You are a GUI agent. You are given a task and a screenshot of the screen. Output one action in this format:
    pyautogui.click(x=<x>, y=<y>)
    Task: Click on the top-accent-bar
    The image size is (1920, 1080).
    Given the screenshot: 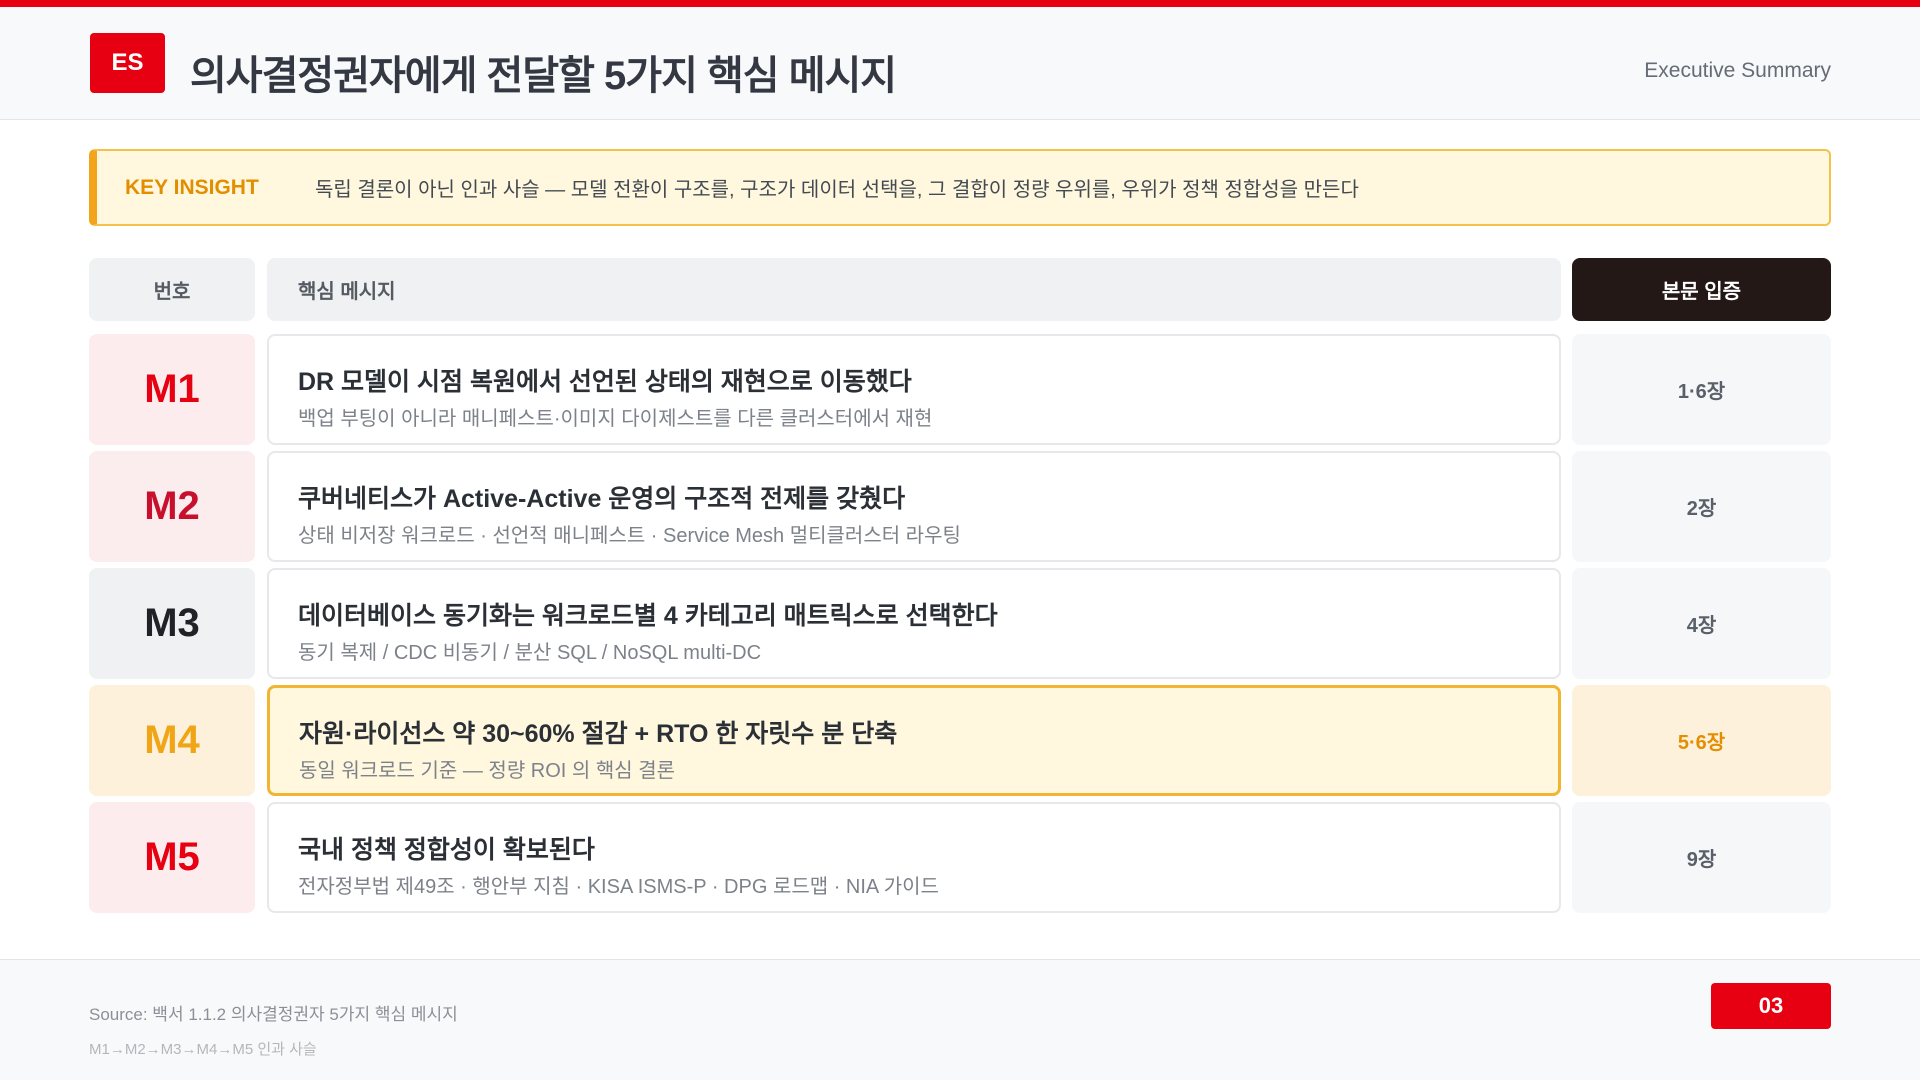 What is the action you would take?
    pyautogui.click(x=960, y=3)
    